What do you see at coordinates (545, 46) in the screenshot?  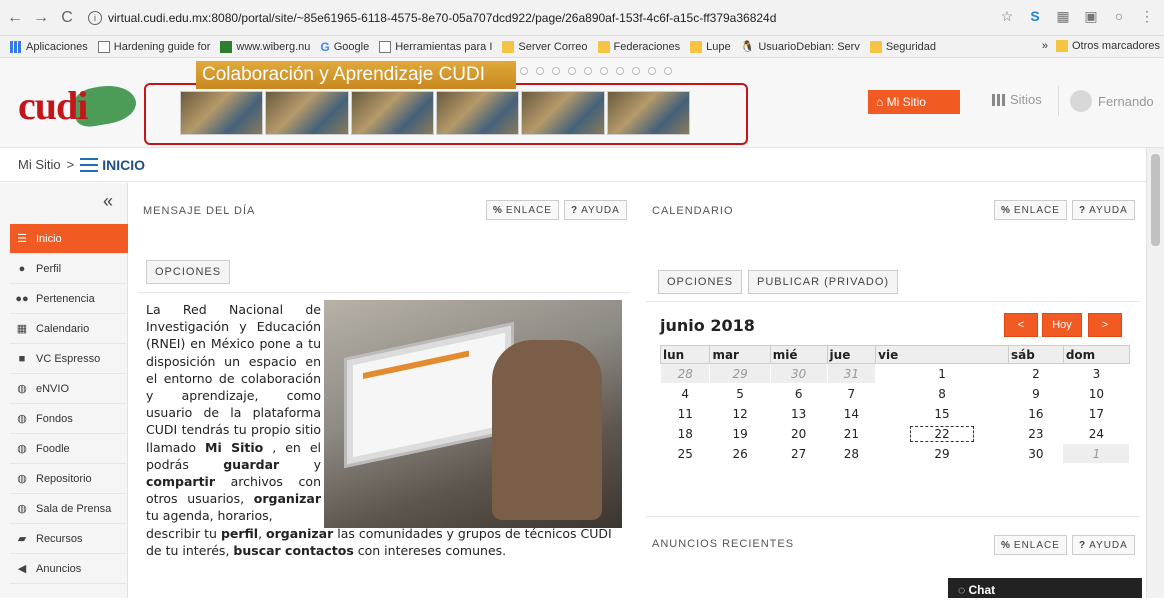 I see `bookmark-server-correo: Server Correo` at bounding box center [545, 46].